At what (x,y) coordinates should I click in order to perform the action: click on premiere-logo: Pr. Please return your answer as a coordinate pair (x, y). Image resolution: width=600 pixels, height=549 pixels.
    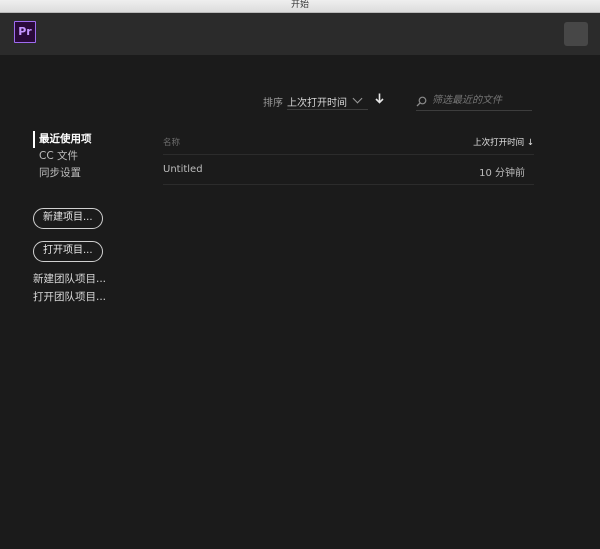
    Looking at the image, I should click on (25, 32).